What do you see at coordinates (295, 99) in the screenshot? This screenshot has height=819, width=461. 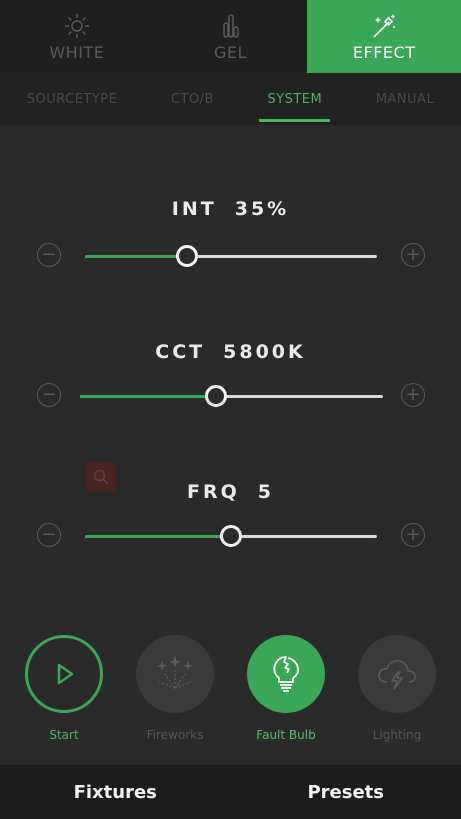 I see `subtab-system: SYSTEM` at bounding box center [295, 99].